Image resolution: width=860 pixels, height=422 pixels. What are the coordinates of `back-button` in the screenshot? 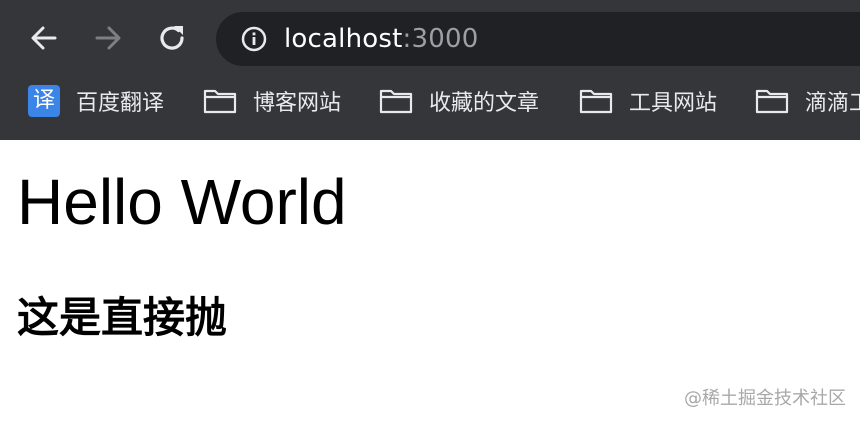 It's located at (44, 38).